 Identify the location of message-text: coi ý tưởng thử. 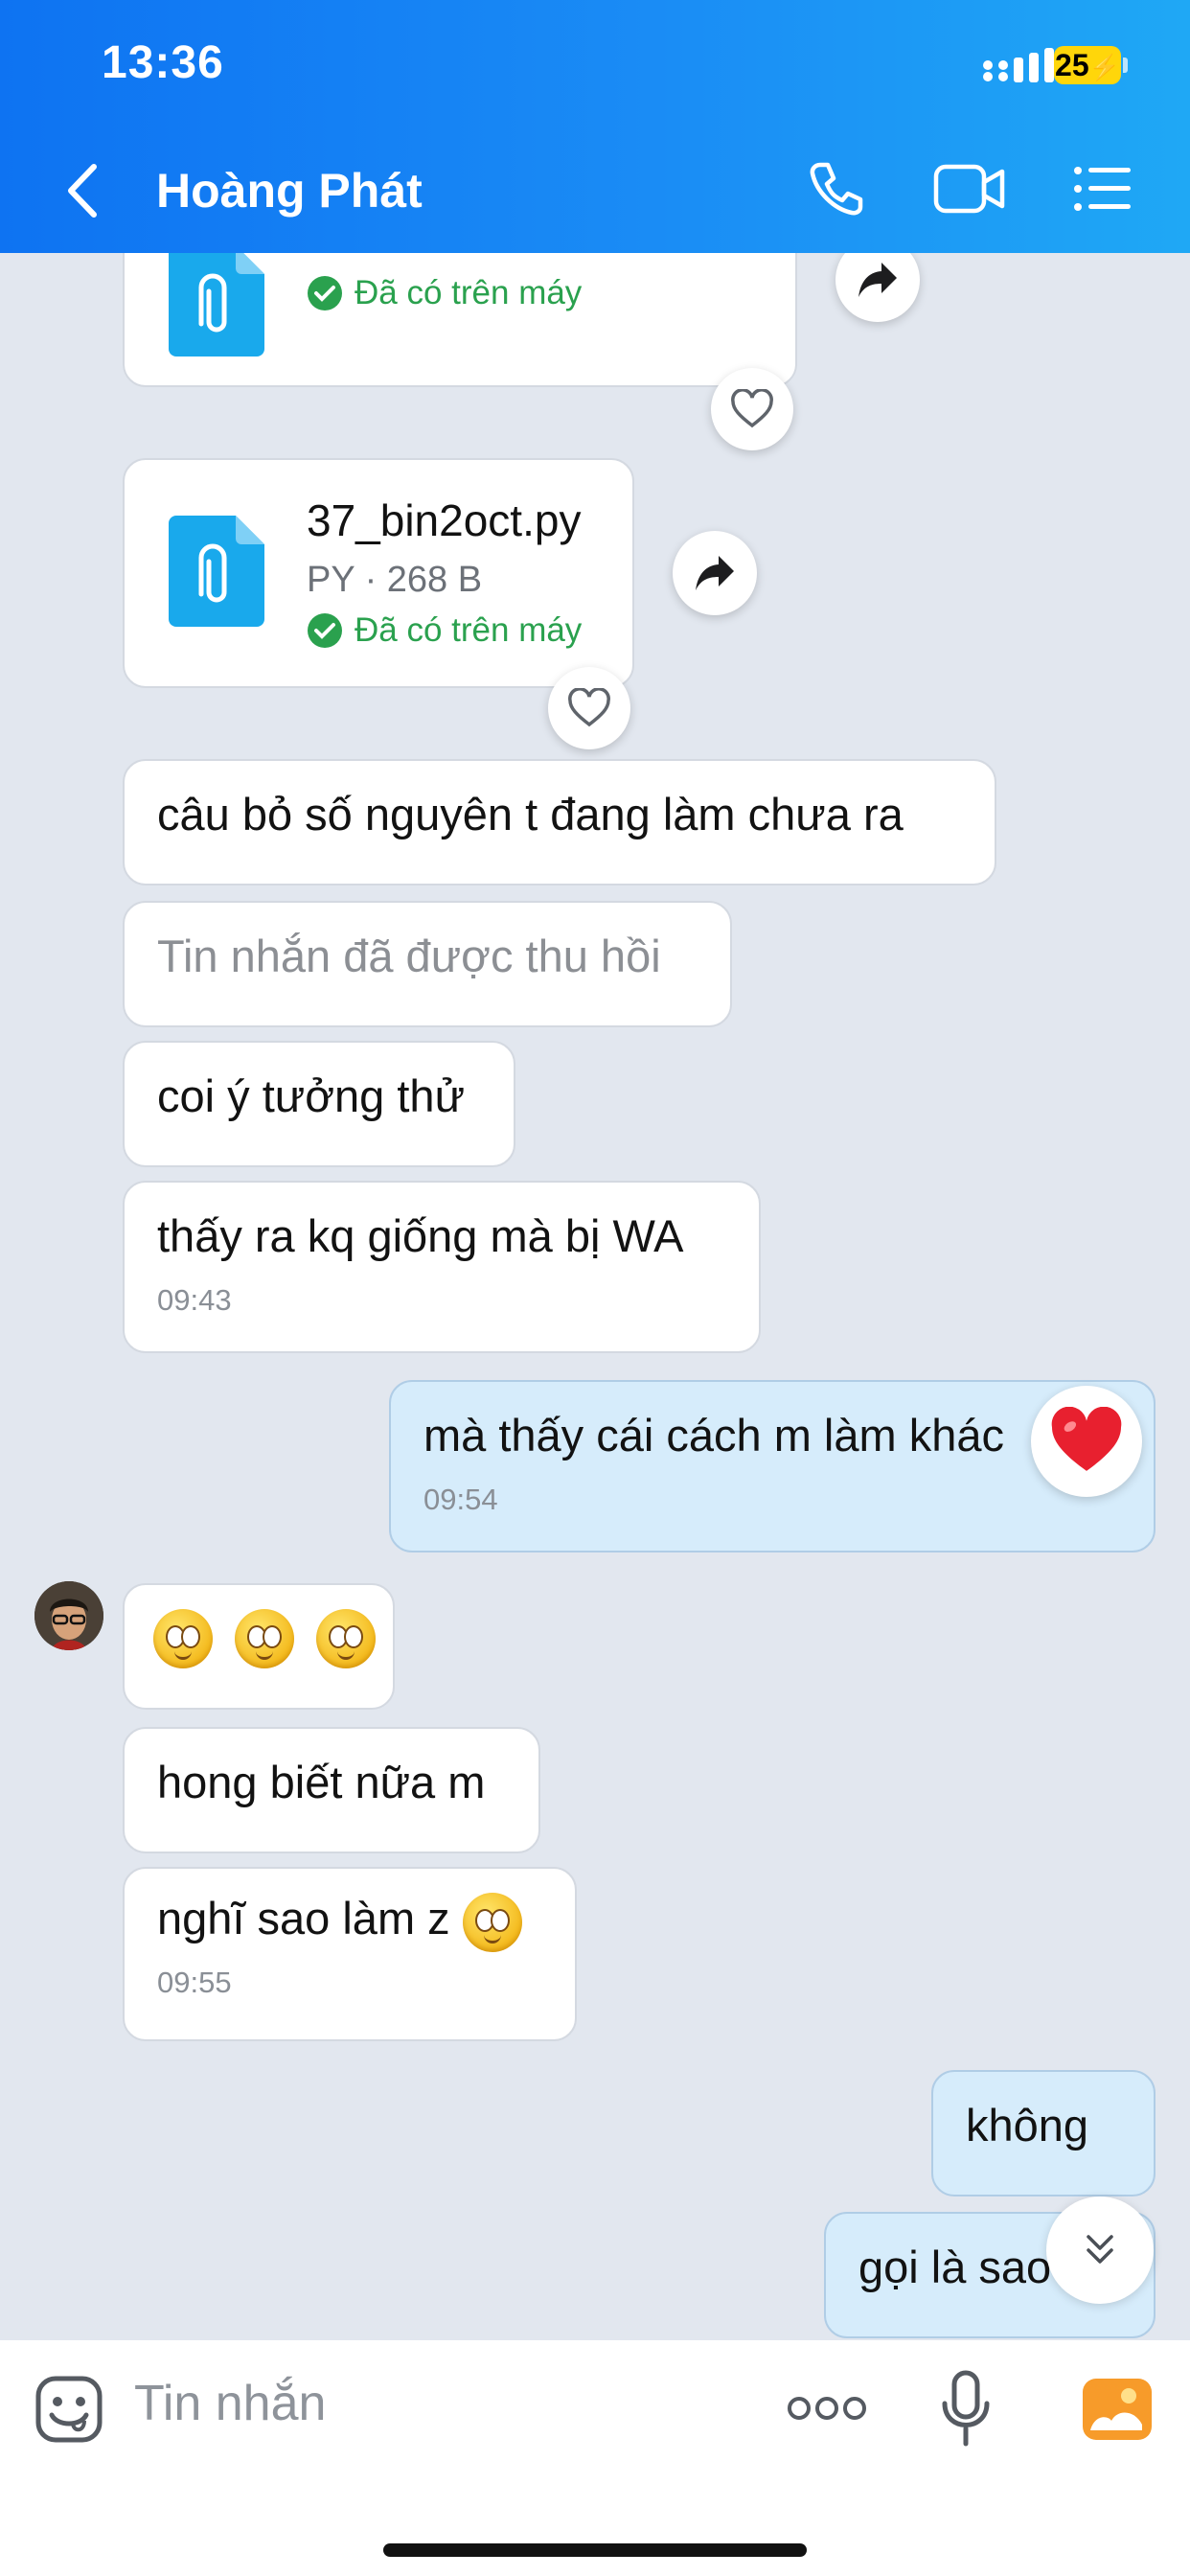
(311, 1095).